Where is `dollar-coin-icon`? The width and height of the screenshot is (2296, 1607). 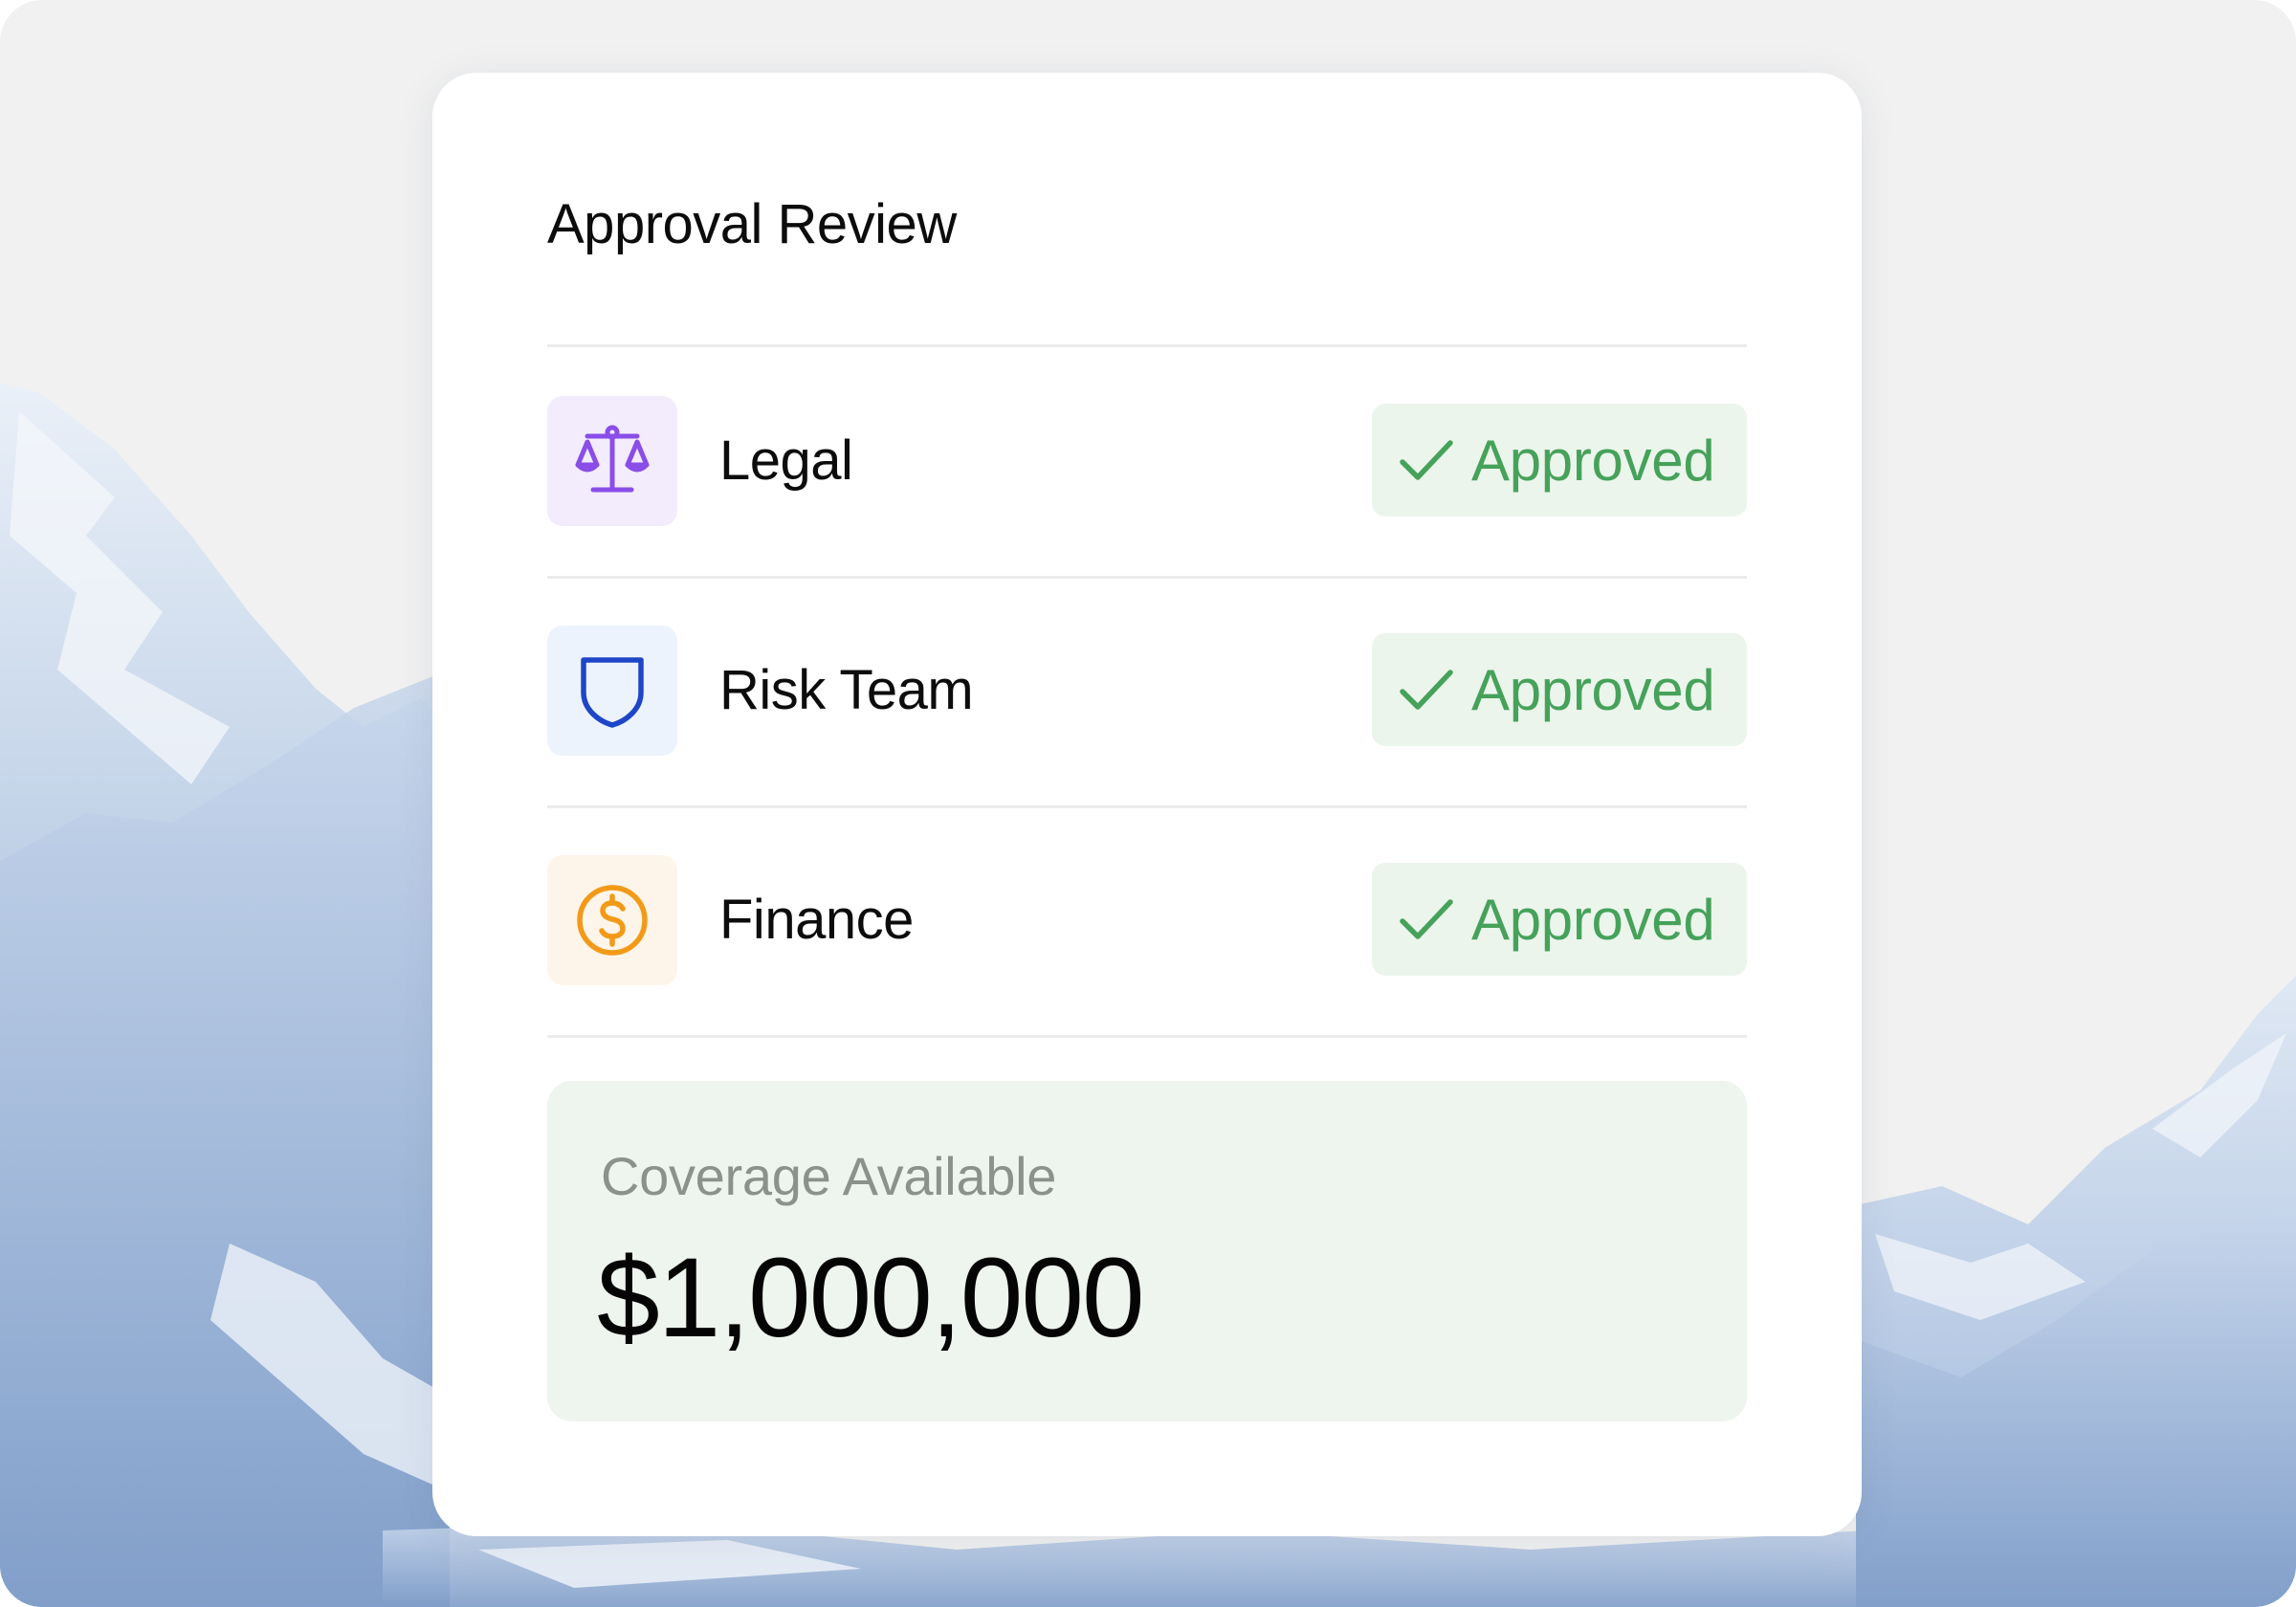
dollar-coin-icon is located at coordinates (612, 920).